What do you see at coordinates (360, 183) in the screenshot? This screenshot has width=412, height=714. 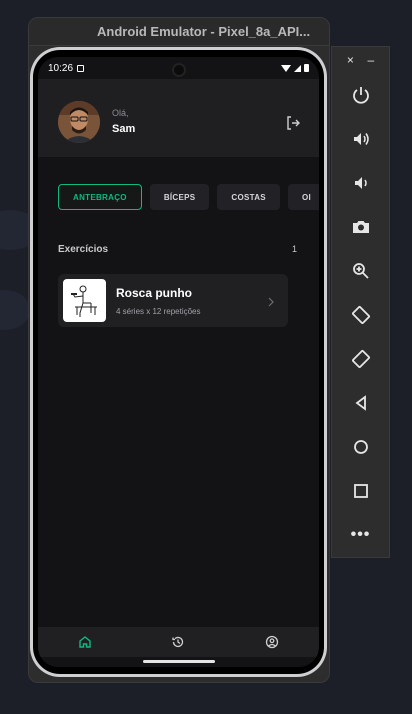 I see `volume-down-icon` at bounding box center [360, 183].